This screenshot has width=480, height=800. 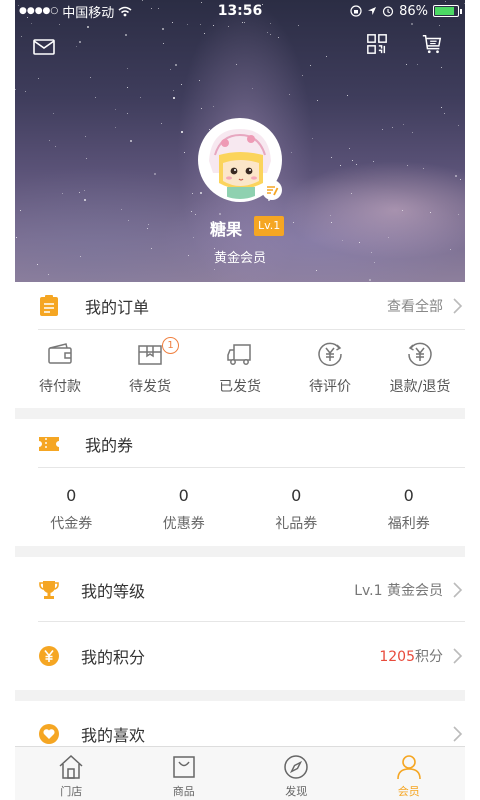 What do you see at coordinates (239, 258) in the screenshot?
I see `member-type: 黄金会员` at bounding box center [239, 258].